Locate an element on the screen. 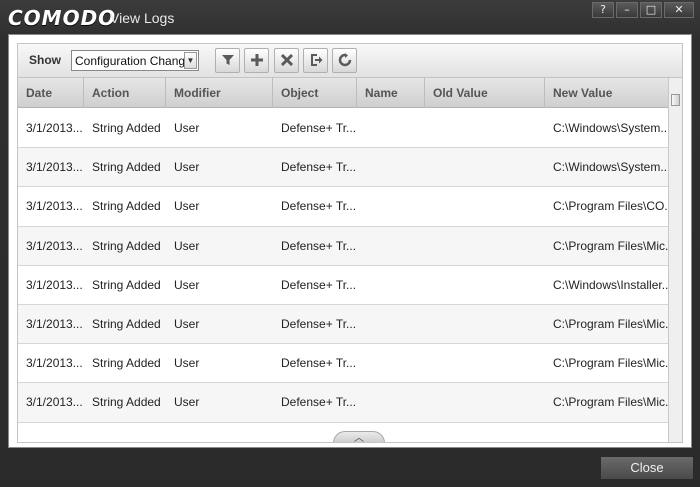  add-icon is located at coordinates (256, 60).